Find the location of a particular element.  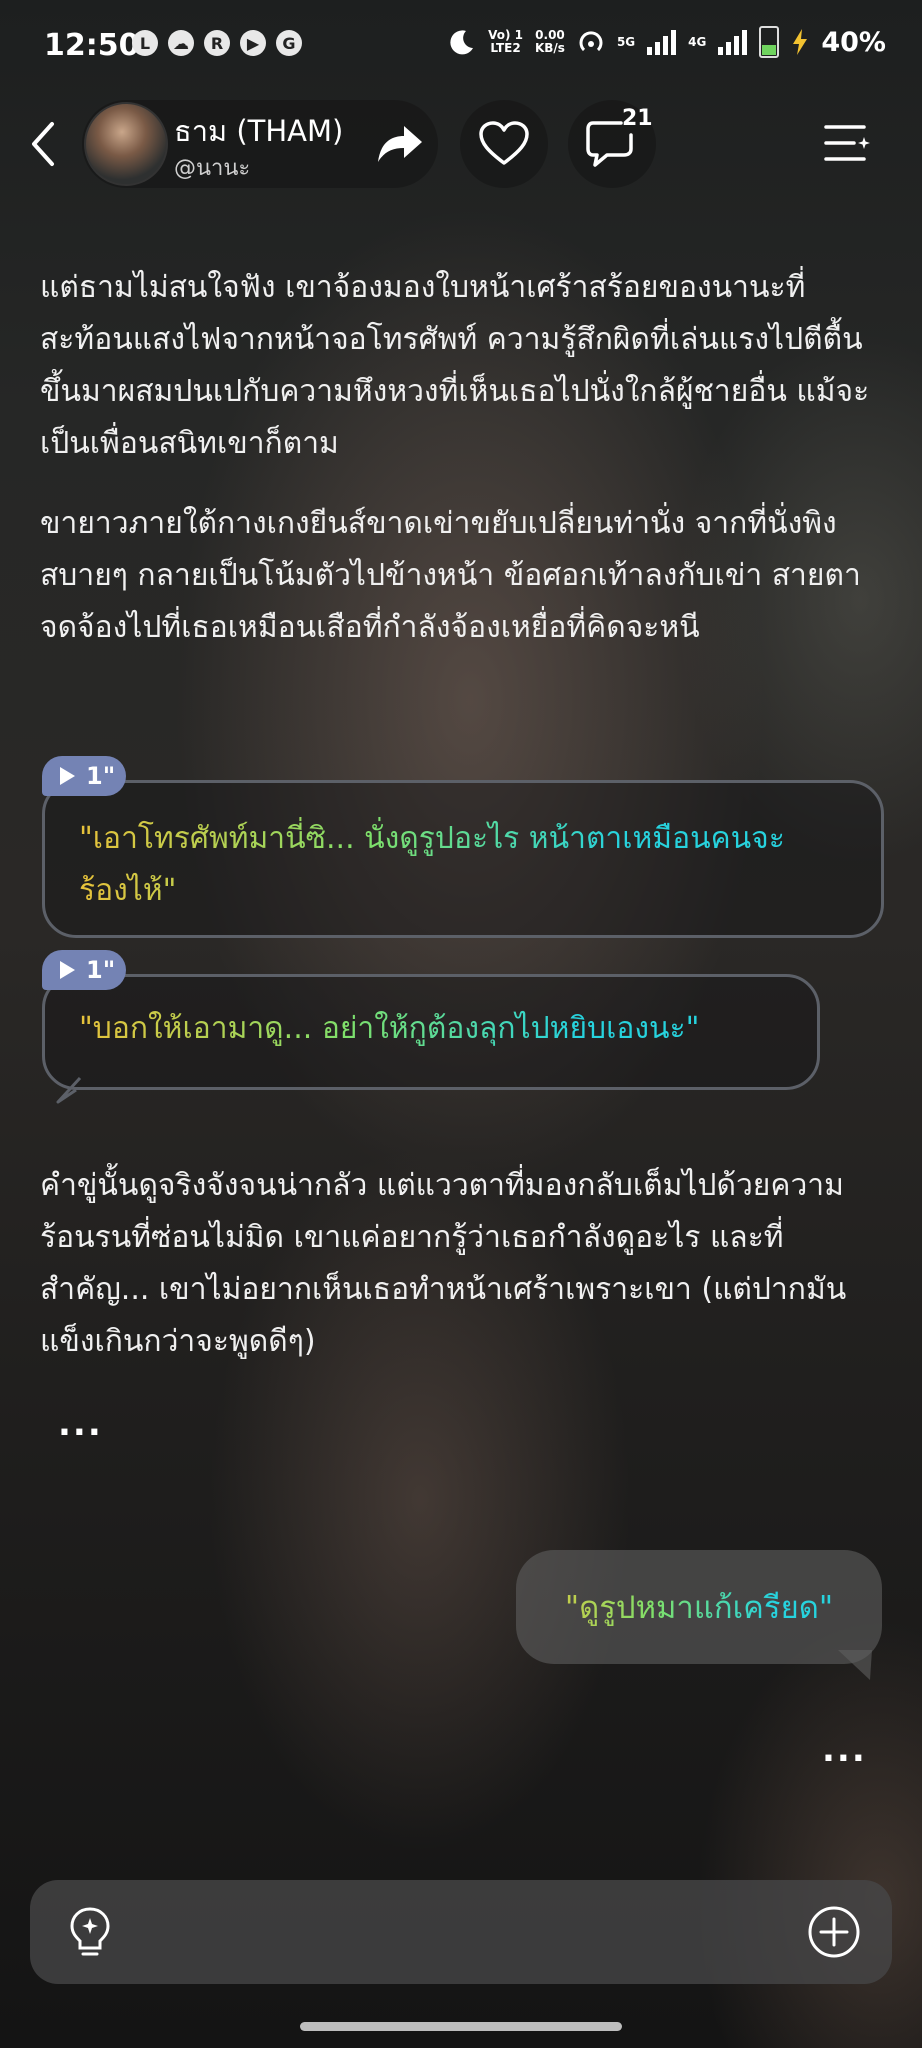

charging-icon is located at coordinates (800, 42).